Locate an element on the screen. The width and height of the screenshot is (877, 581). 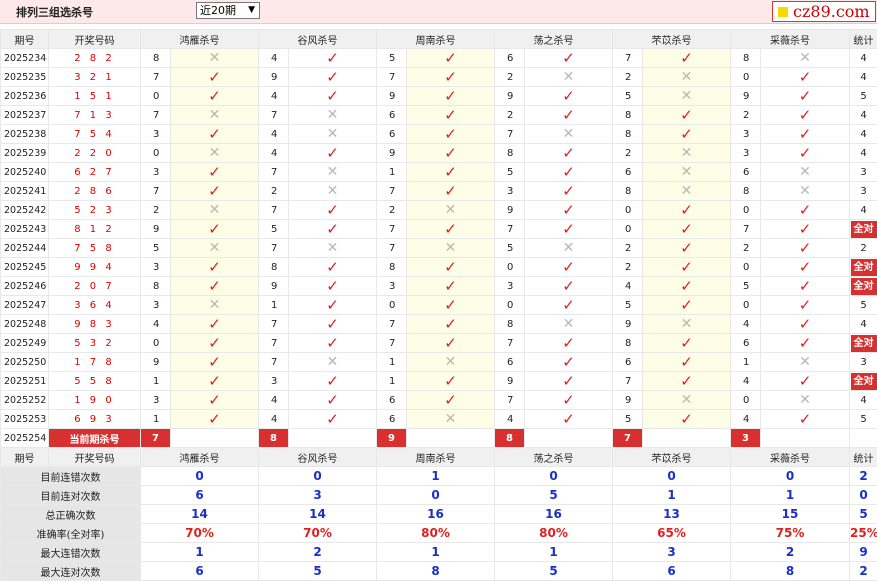
kill-number-cell: 4 is located at coordinates (274, 58).